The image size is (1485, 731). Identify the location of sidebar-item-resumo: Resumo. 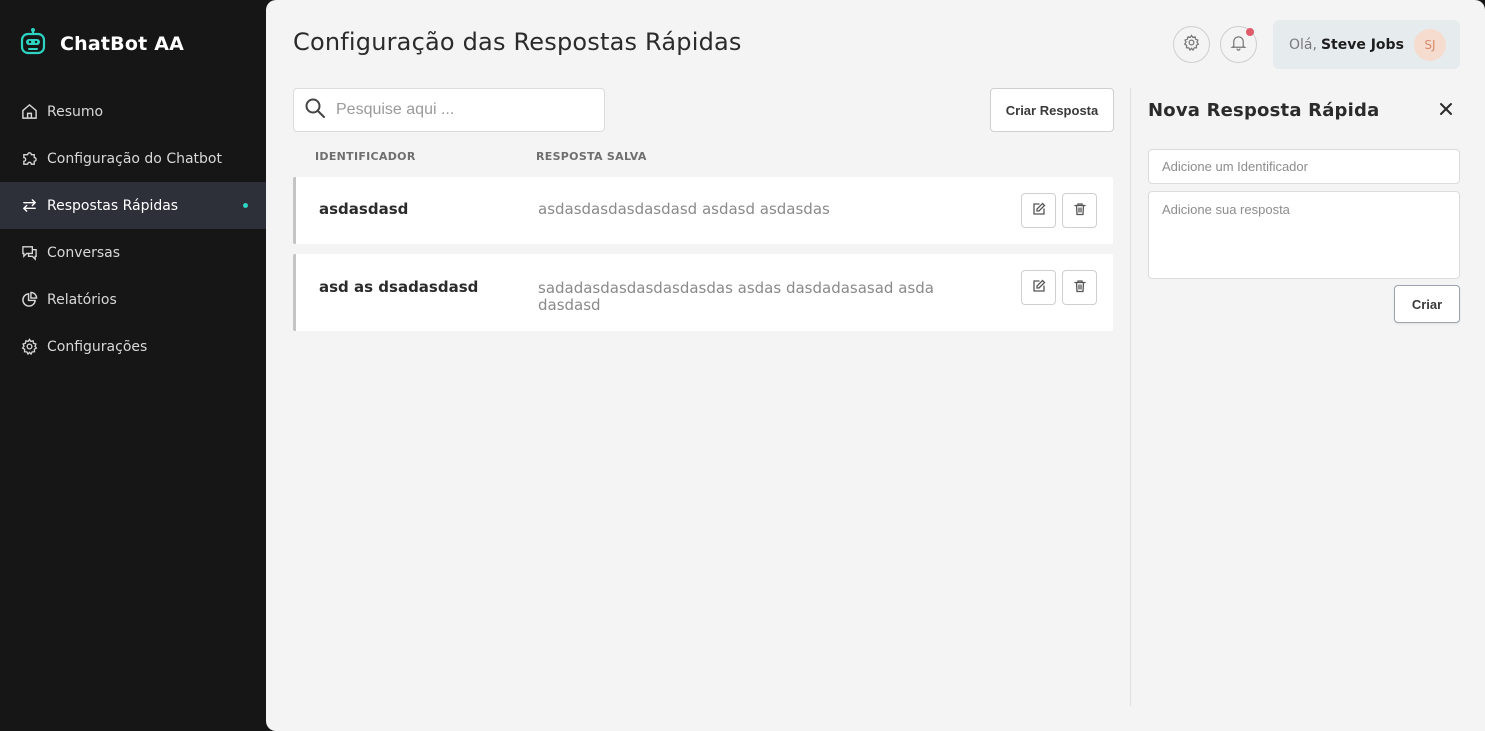
(133, 111).